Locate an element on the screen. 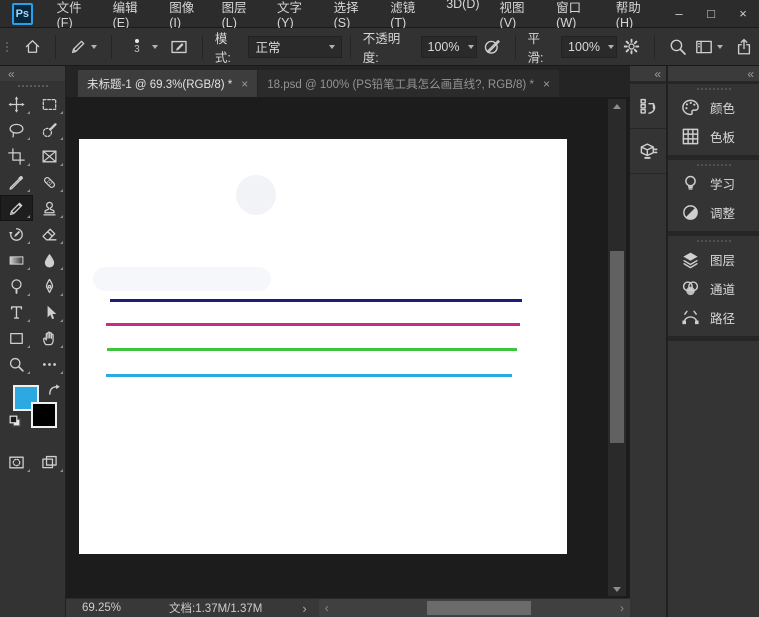 This screenshot has height=617, width=759. minimize-button: – is located at coordinates (679, 13).